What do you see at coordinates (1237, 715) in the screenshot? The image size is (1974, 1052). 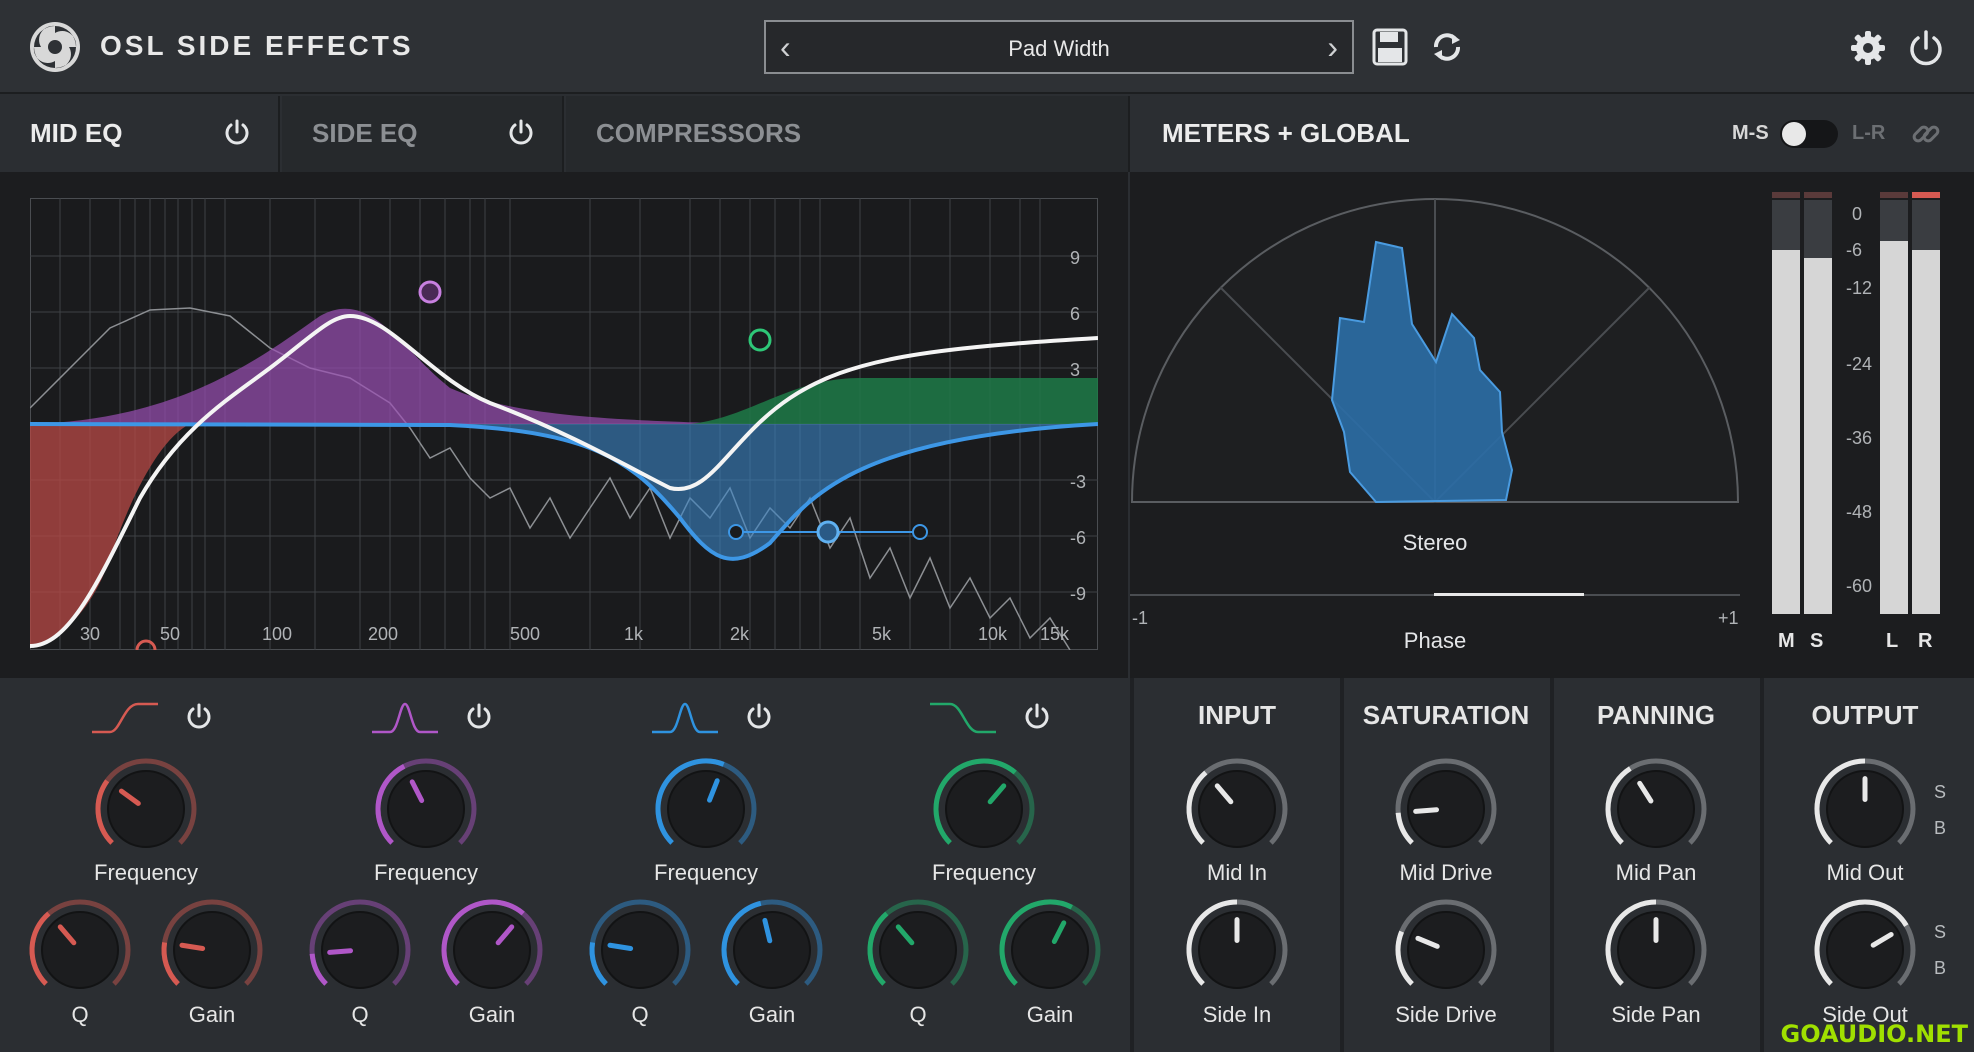 I see `section-title: INPUT` at bounding box center [1237, 715].